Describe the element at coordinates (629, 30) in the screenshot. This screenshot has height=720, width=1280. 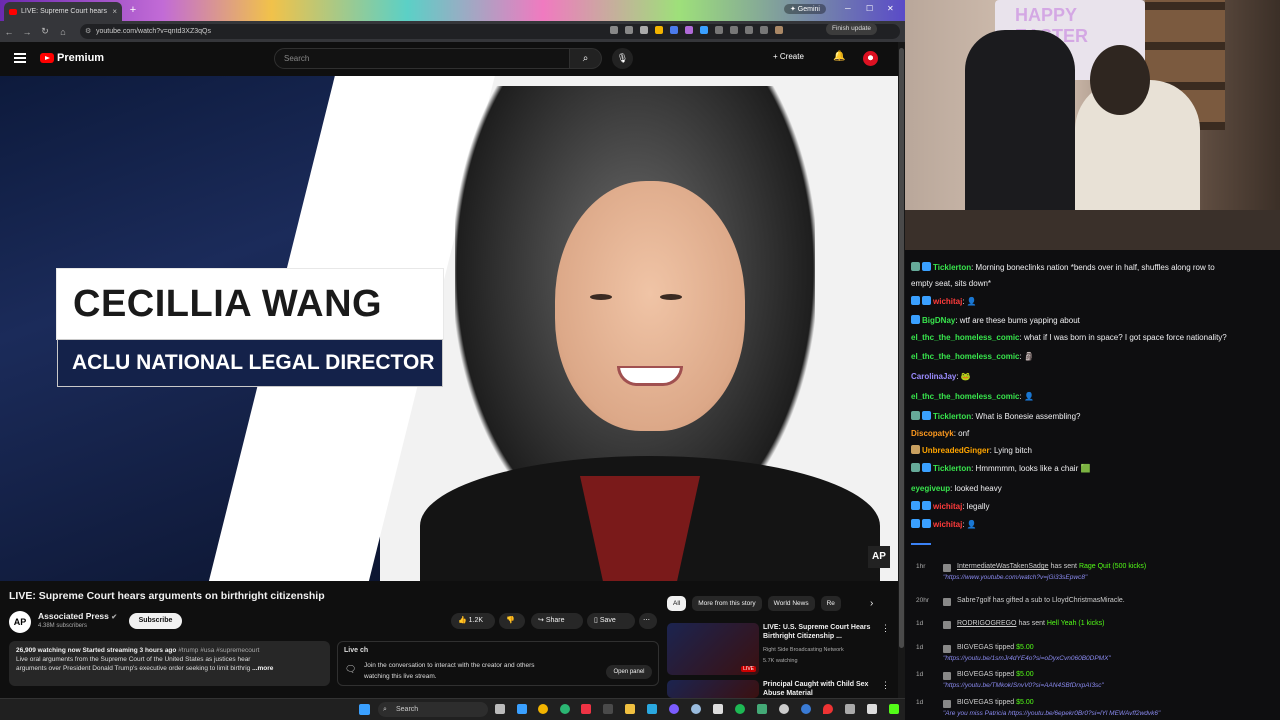
I see `install-icon` at that location.